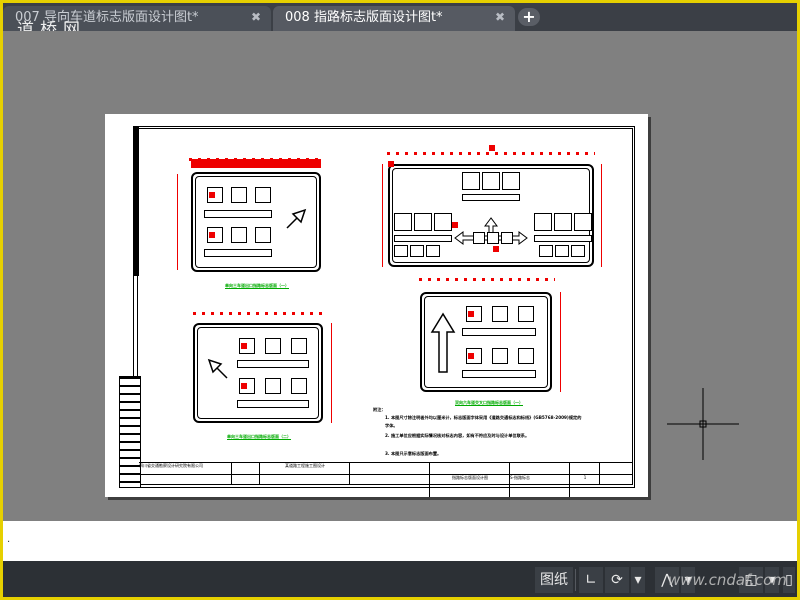 The width and height of the screenshot is (800, 600). I want to click on watermark-url: www.cndaf.com, so click(727, 580).